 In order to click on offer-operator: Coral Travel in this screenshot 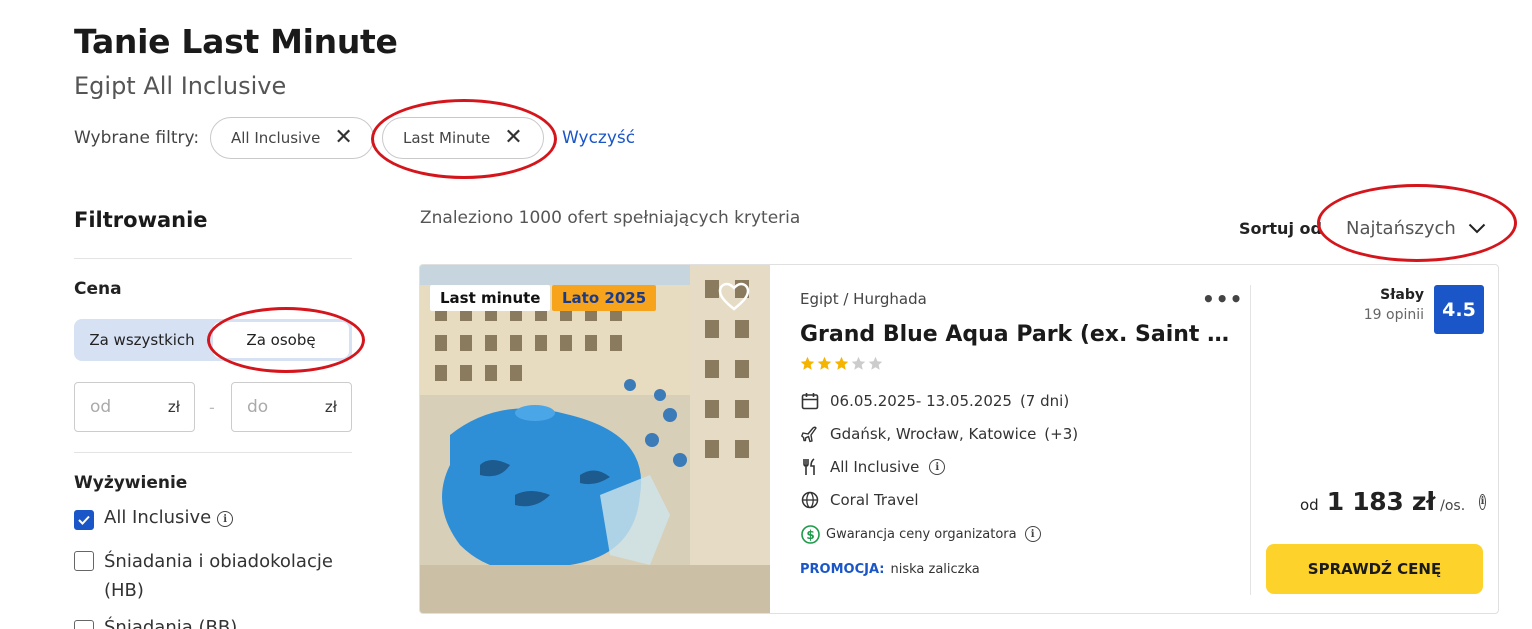, I will do `click(874, 500)`.